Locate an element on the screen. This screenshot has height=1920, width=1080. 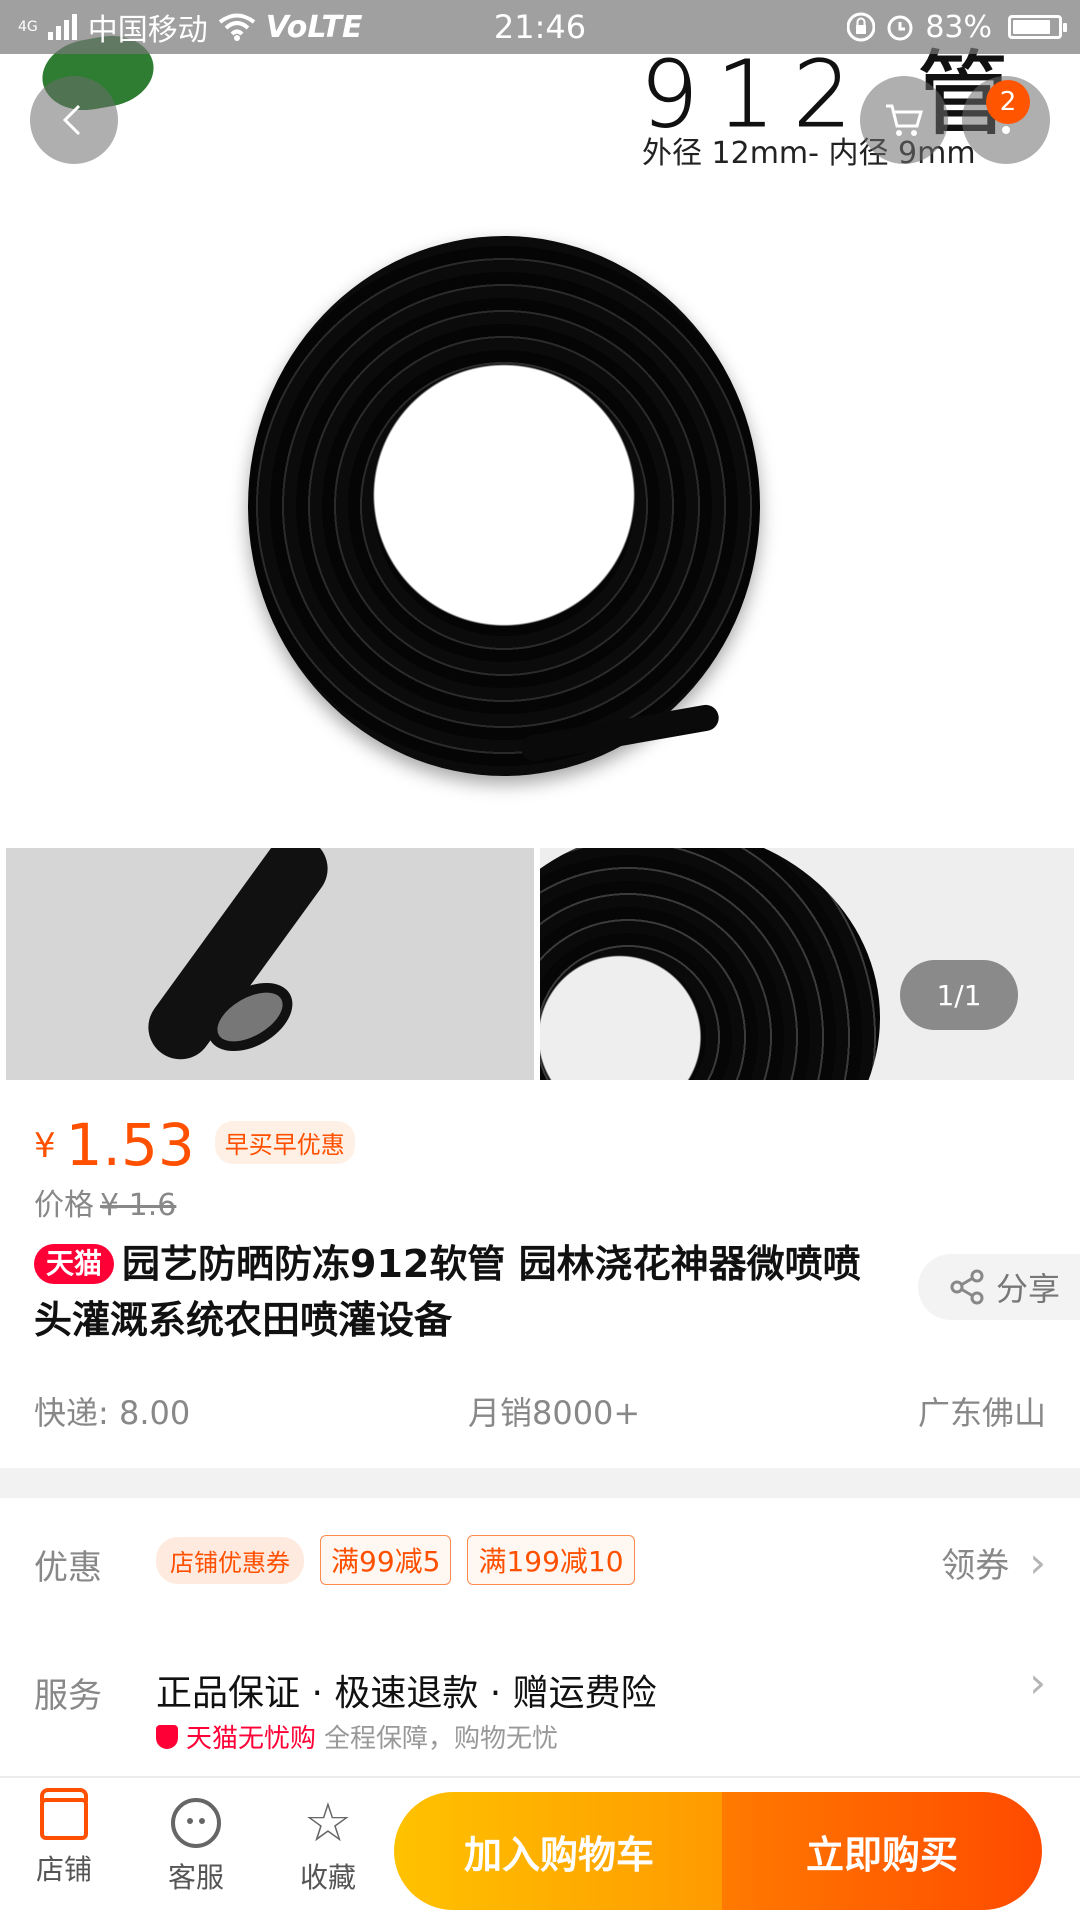
monthly-sales: 月销8000+ is located at coordinates (554, 1413).